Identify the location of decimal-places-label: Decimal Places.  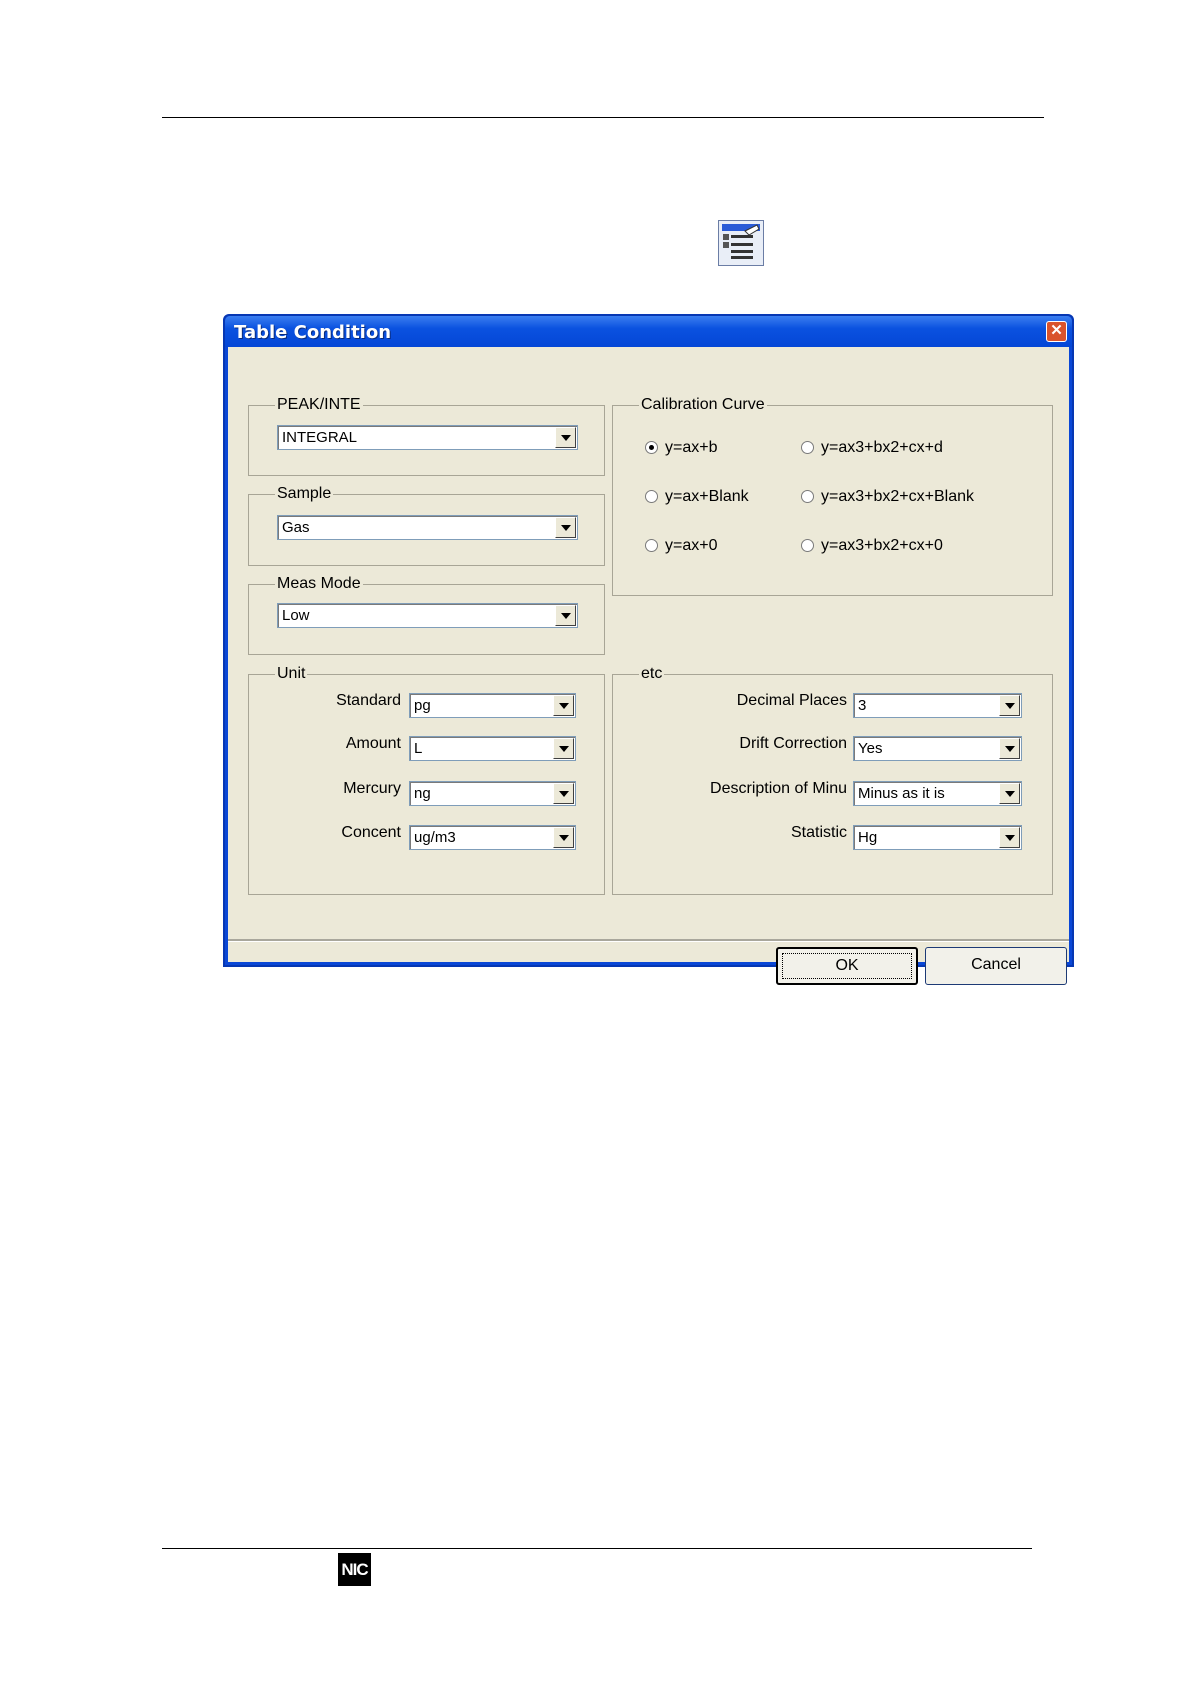
(791, 700).